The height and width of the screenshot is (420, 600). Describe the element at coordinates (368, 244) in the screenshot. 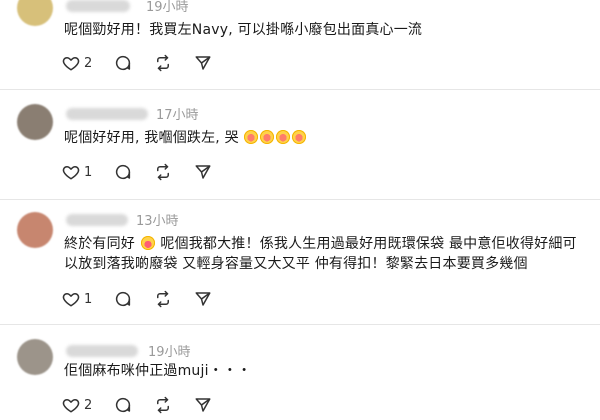

I see `comment-text-line1b: 呢個我都大推！係我人生用過最好用既環保袋 最中意佢收得好細可` at that location.